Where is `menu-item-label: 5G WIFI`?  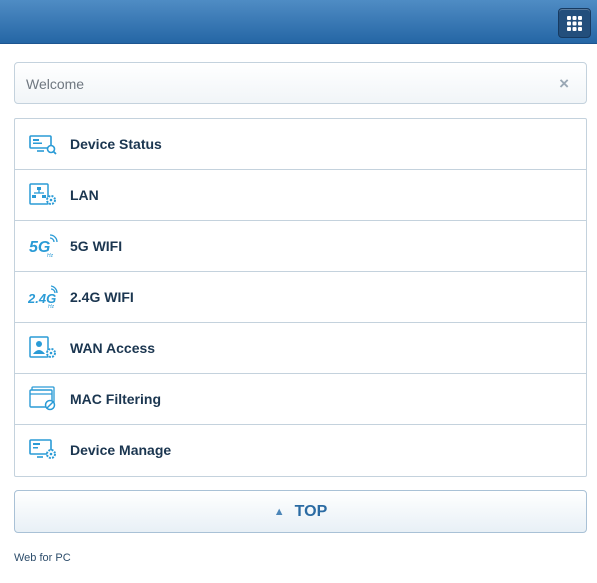
menu-item-label: 5G WIFI is located at coordinates (96, 246).